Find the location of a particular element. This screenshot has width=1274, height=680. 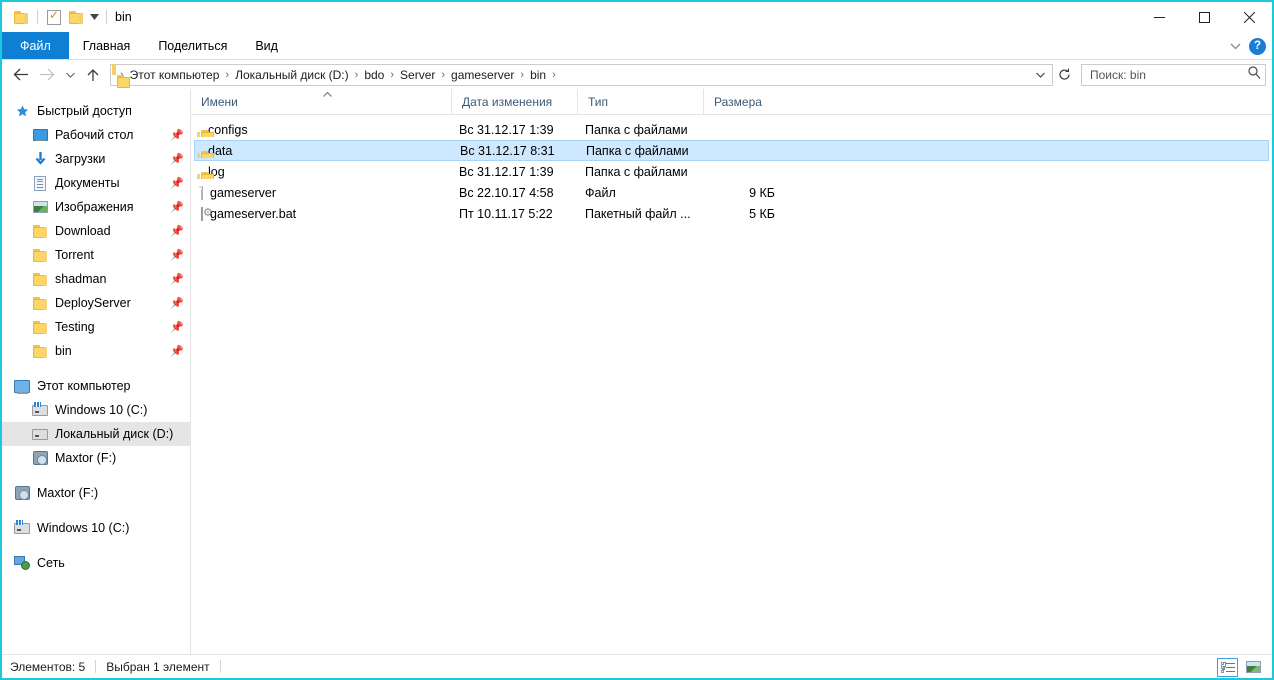

sidebar-item-local-disk-d: Локальный диск (D:) is located at coordinates (96, 434).